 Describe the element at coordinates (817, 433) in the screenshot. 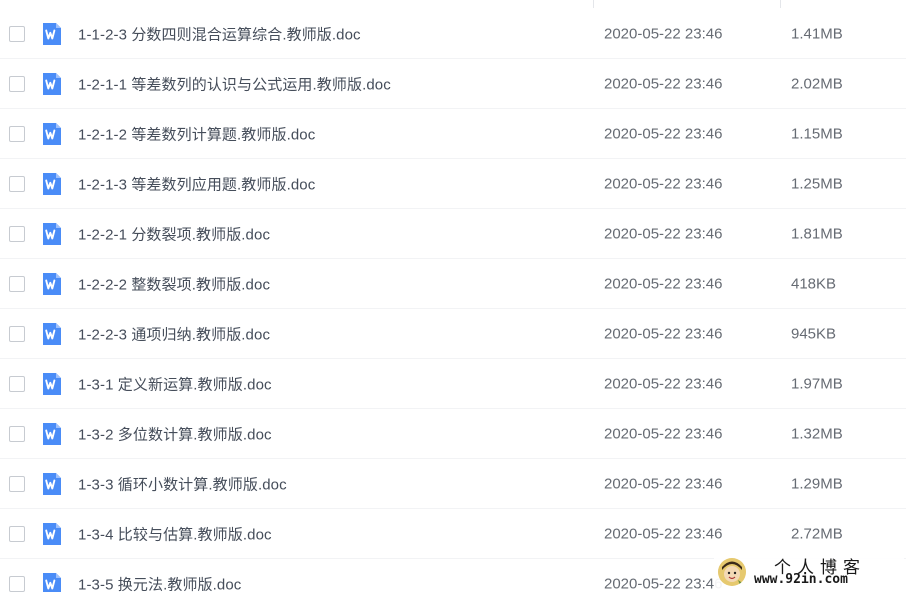

I see `file-size: 1.32MB` at that location.